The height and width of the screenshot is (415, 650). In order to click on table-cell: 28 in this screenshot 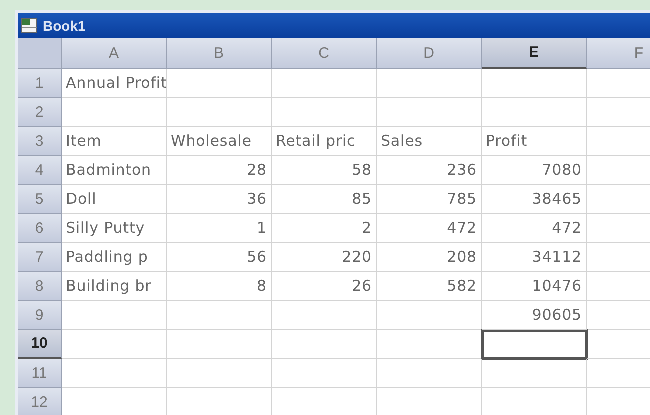, I will do `click(219, 170)`.